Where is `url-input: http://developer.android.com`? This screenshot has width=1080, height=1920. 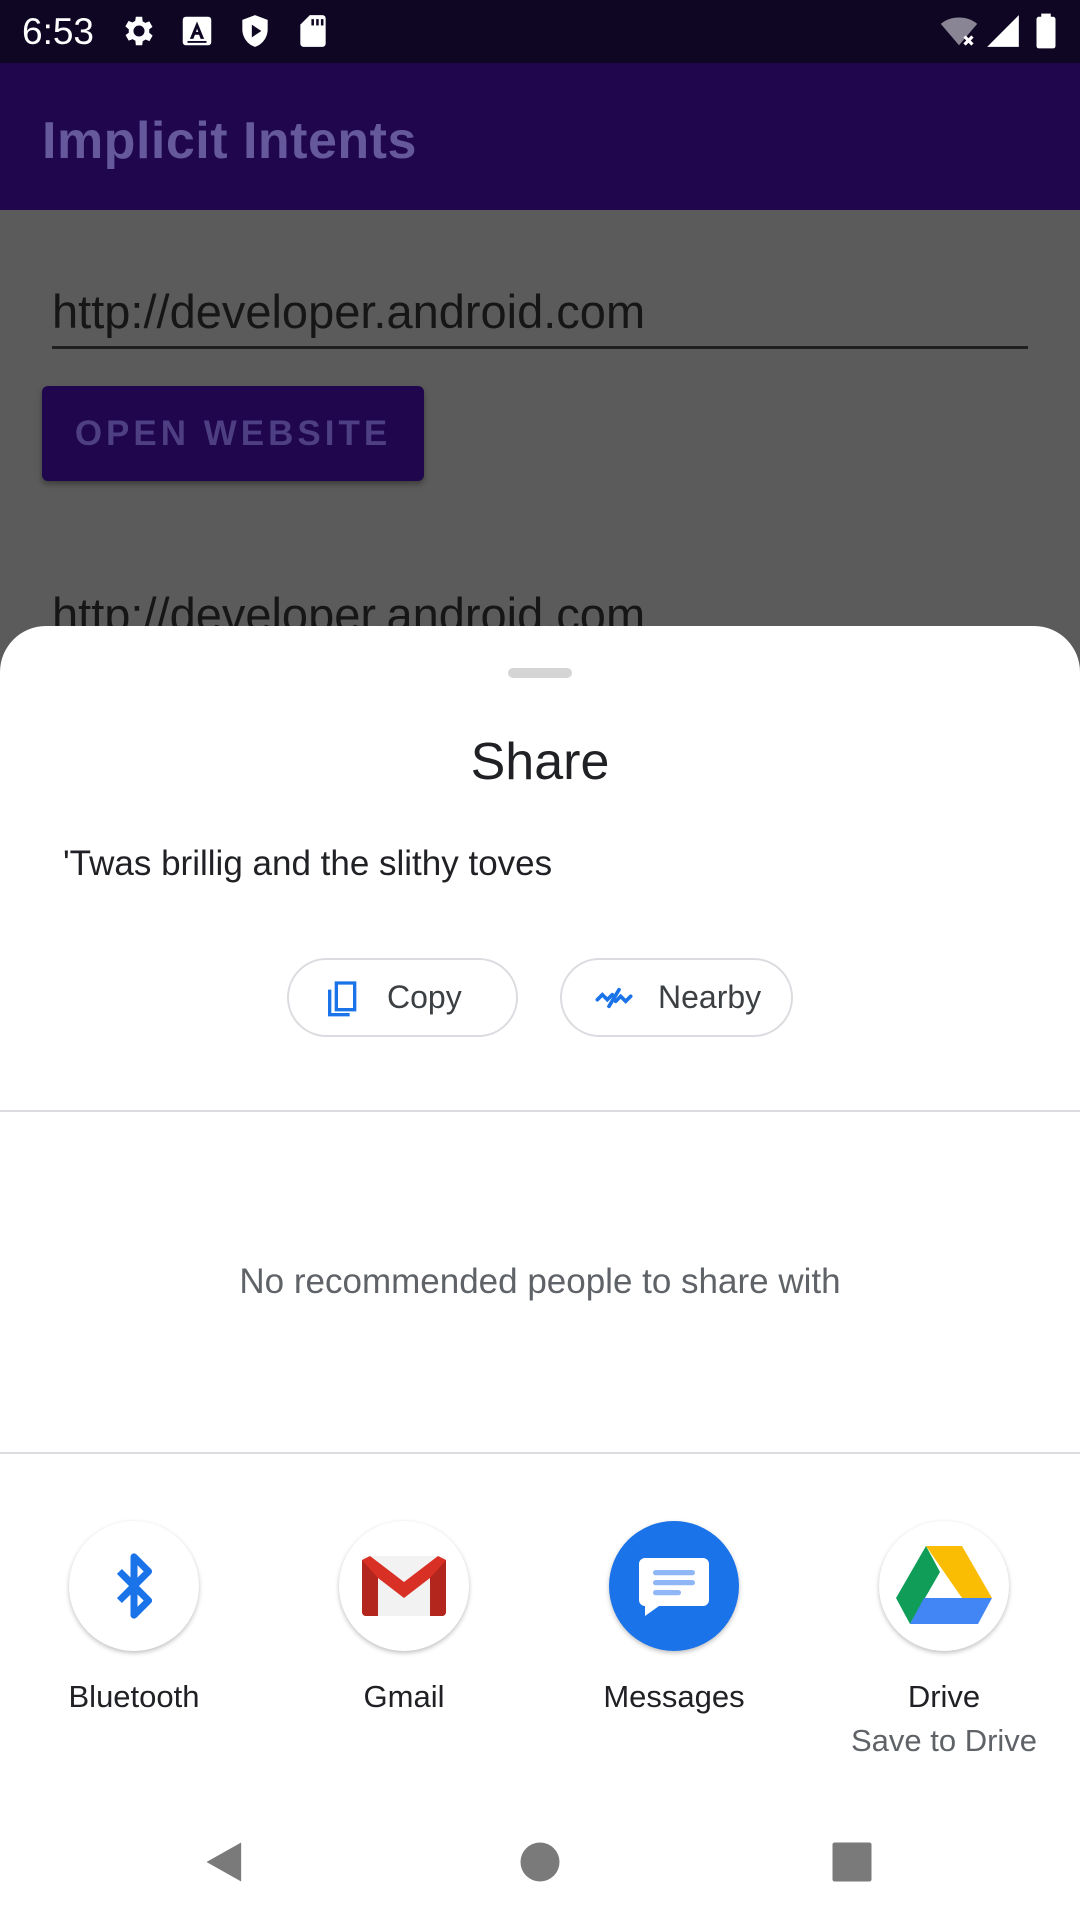
url-input: http://developer.android.com is located at coordinates (540, 313).